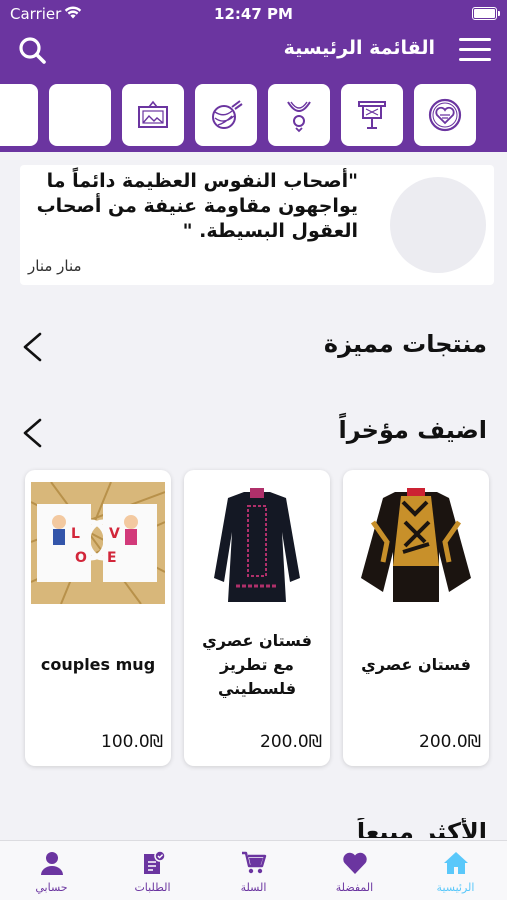 The image size is (507, 900). What do you see at coordinates (421, 828) in the screenshot?
I see `section-title-partial: الأكثر مبيعاً` at bounding box center [421, 828].